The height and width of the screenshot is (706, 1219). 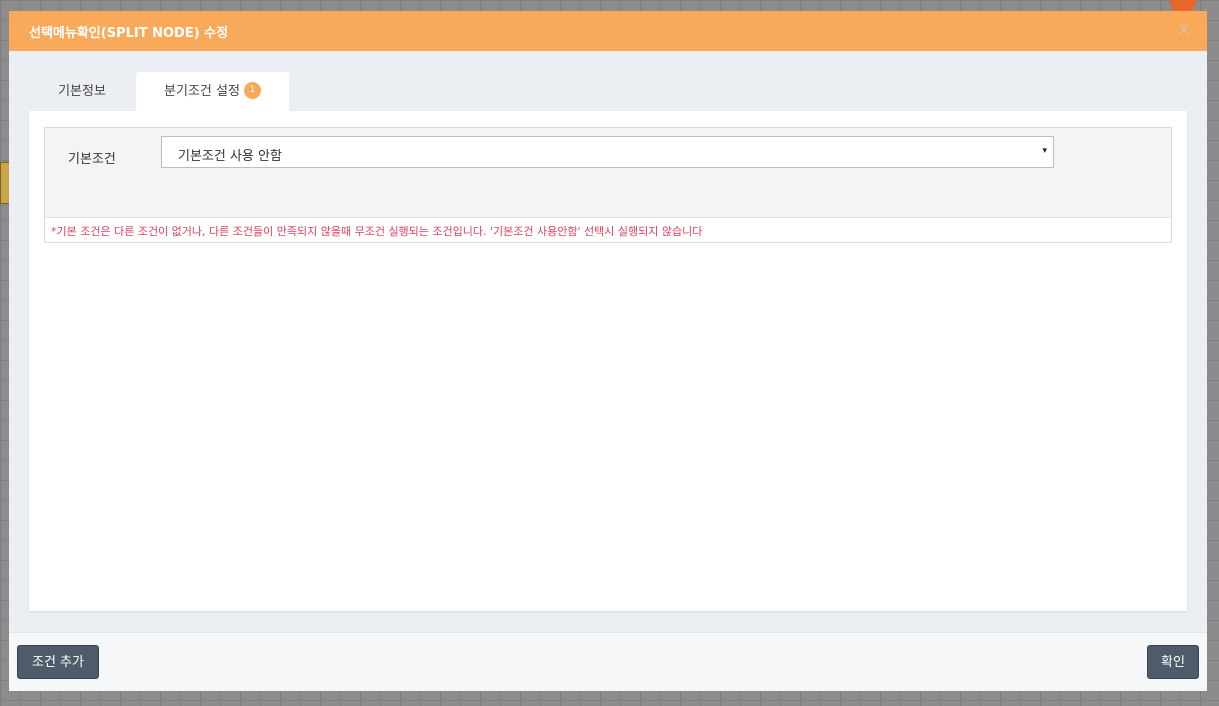 What do you see at coordinates (58, 662) in the screenshot?
I see `add-condition-button: 조건 추가` at bounding box center [58, 662].